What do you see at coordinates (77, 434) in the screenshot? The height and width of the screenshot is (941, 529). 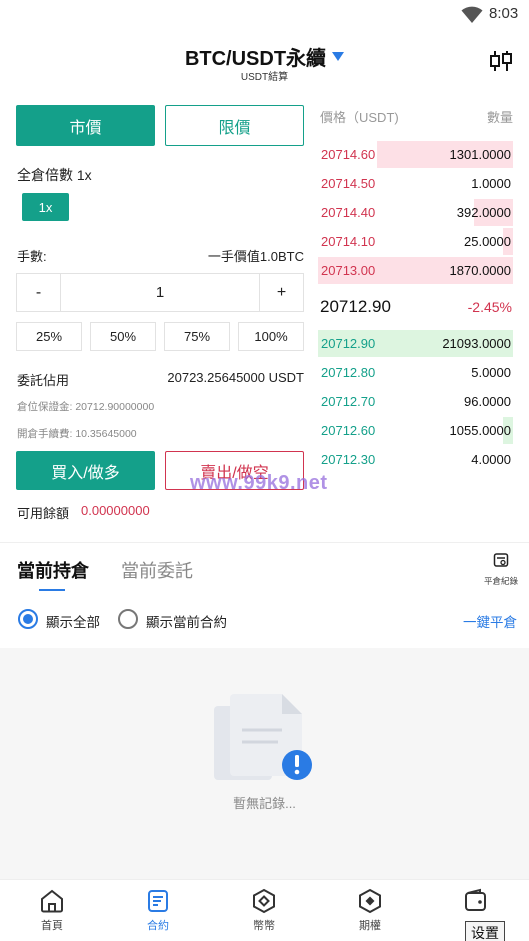 I see `open-fee-text: 開倉手續費: 10.35645000` at bounding box center [77, 434].